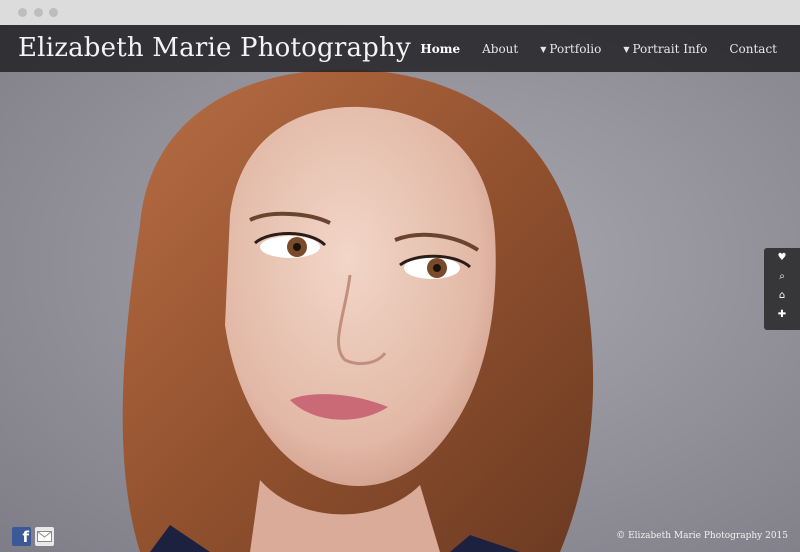  What do you see at coordinates (782, 257) in the screenshot?
I see `heart-icon: ♥` at bounding box center [782, 257].